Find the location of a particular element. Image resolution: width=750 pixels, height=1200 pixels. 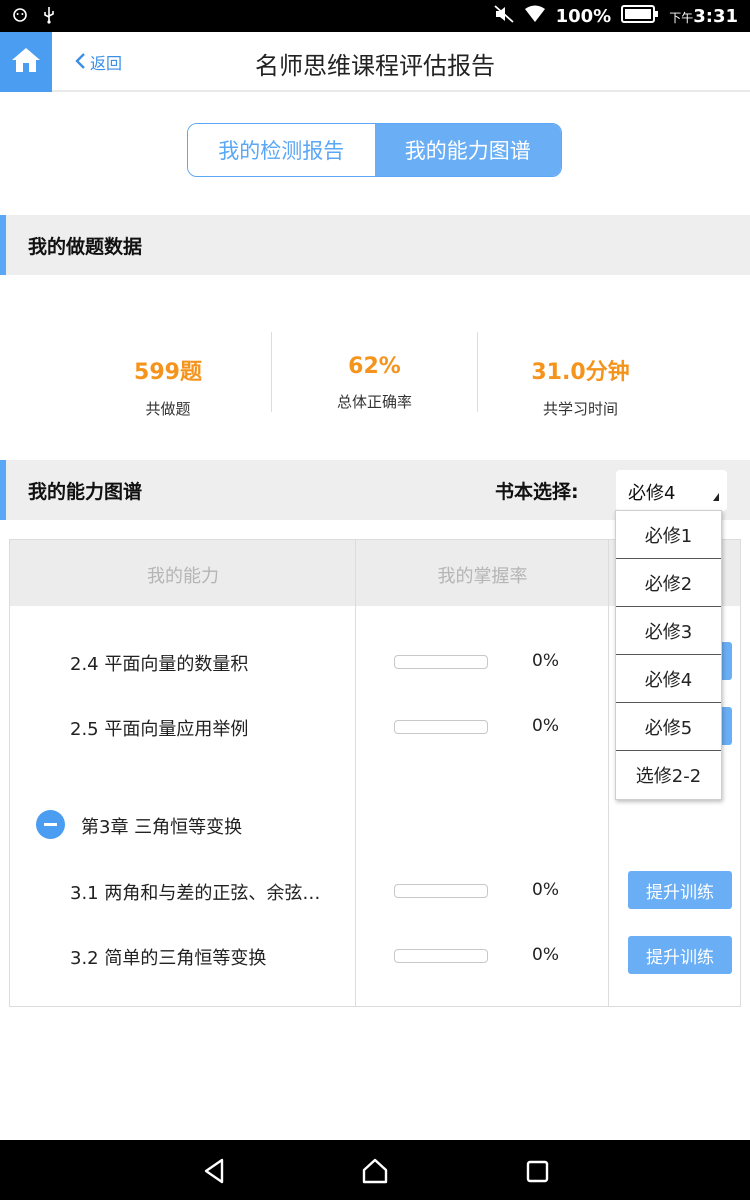

stat-label: 共做题 is located at coordinates (168, 409).